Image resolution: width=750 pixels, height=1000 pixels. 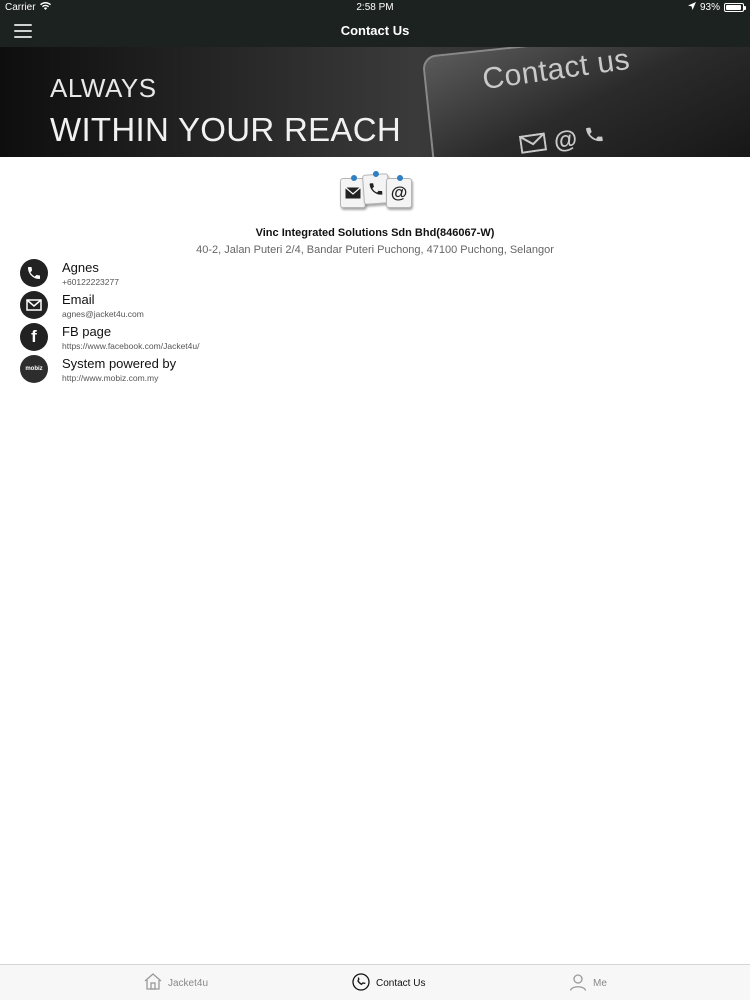 I want to click on home-icon, so click(x=153, y=983).